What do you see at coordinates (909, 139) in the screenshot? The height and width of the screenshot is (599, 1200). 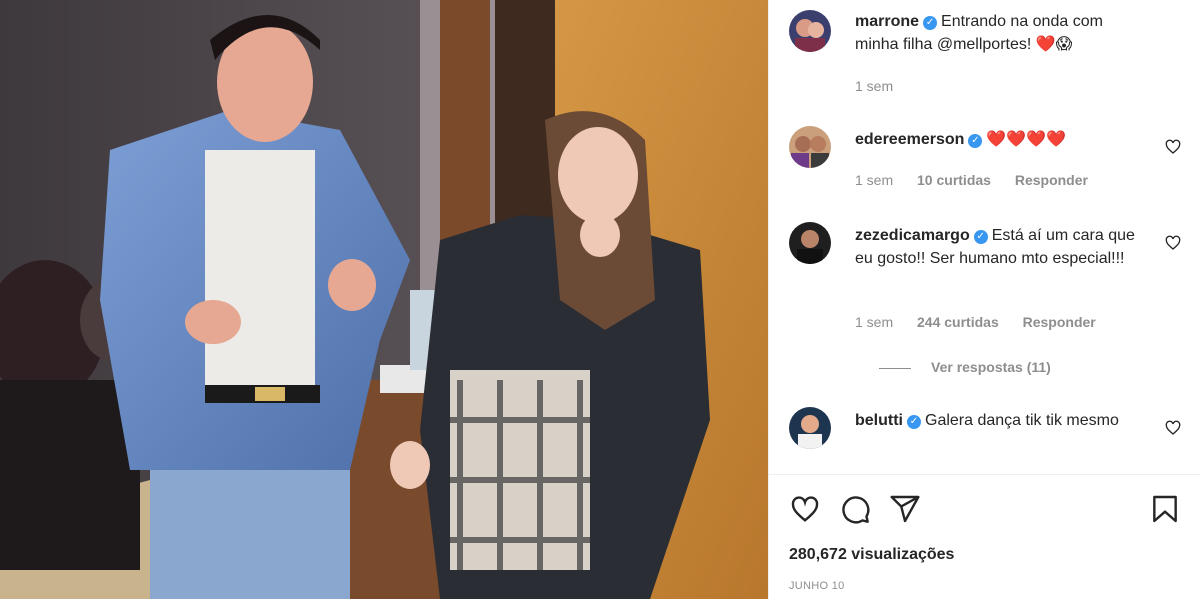 I see `comment-username: edereemerson` at bounding box center [909, 139].